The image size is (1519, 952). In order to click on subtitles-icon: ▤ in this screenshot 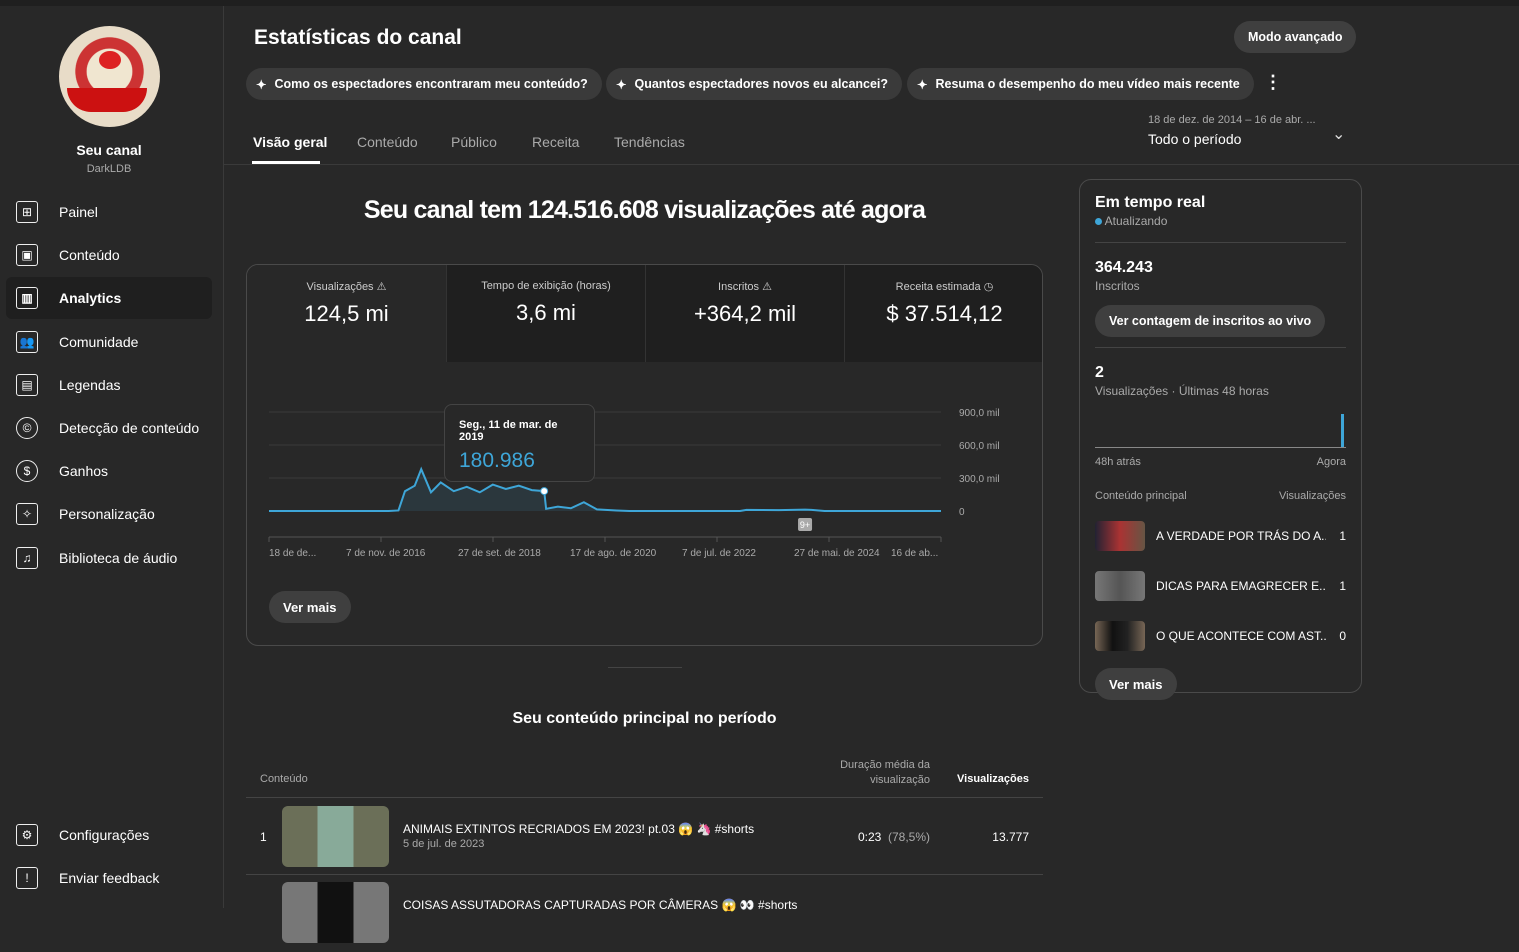, I will do `click(27, 384)`.